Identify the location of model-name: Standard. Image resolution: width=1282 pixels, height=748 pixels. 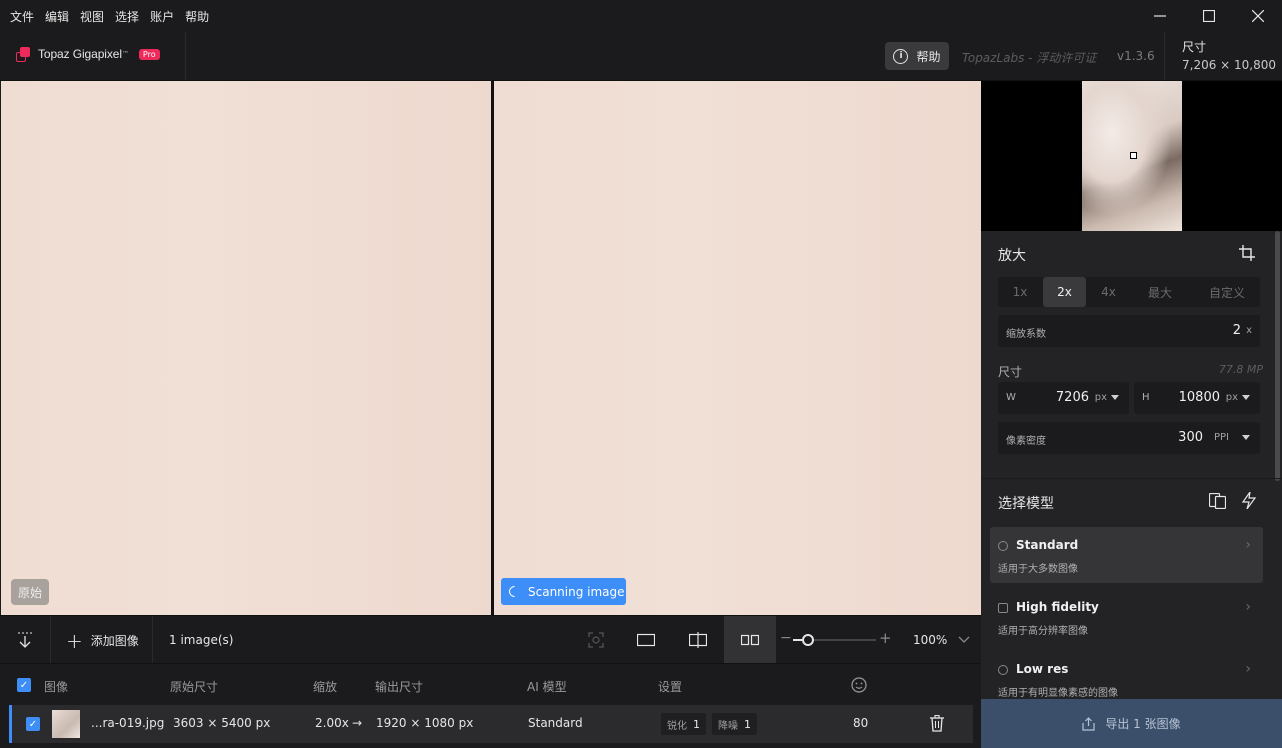
(1047, 545).